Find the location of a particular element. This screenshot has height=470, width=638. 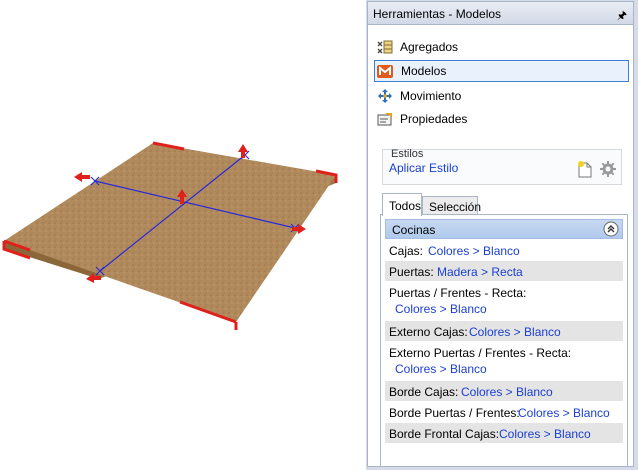

property-row: Puertas: Madera > Recta is located at coordinates (504, 271).